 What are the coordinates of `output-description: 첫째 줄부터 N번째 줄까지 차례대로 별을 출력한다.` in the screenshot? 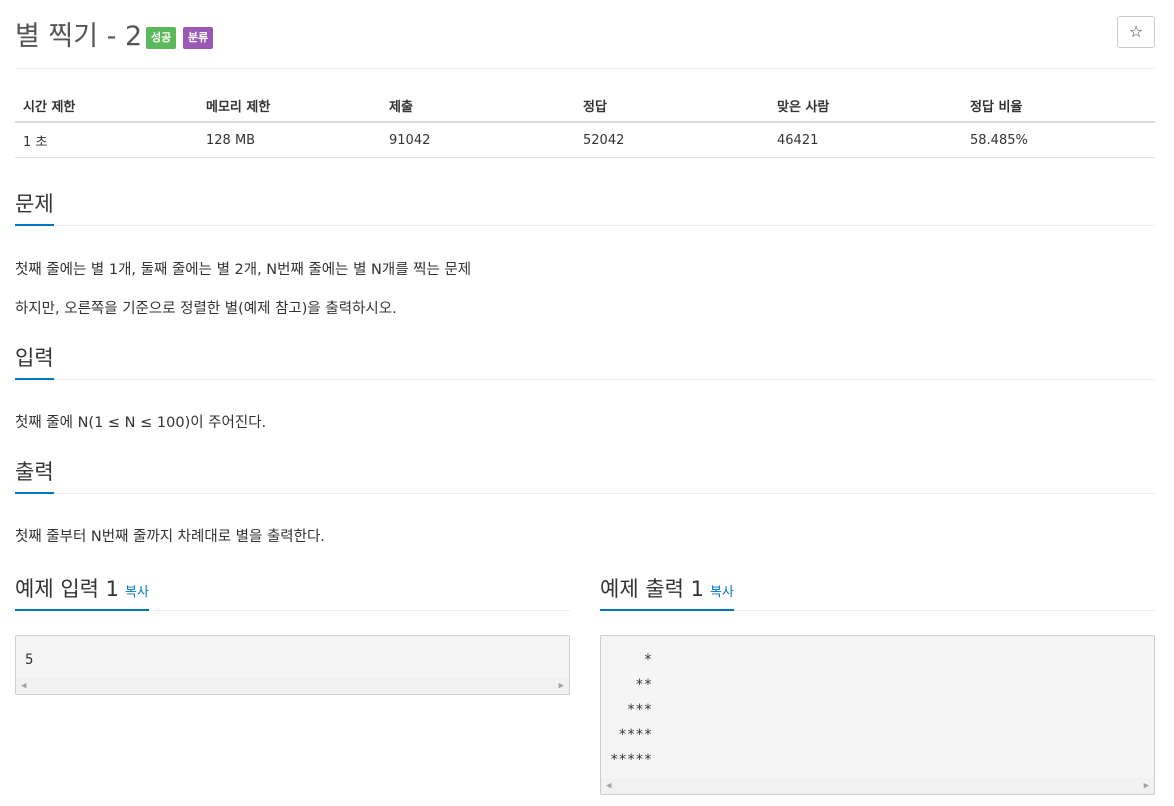 It's located at (170, 537).